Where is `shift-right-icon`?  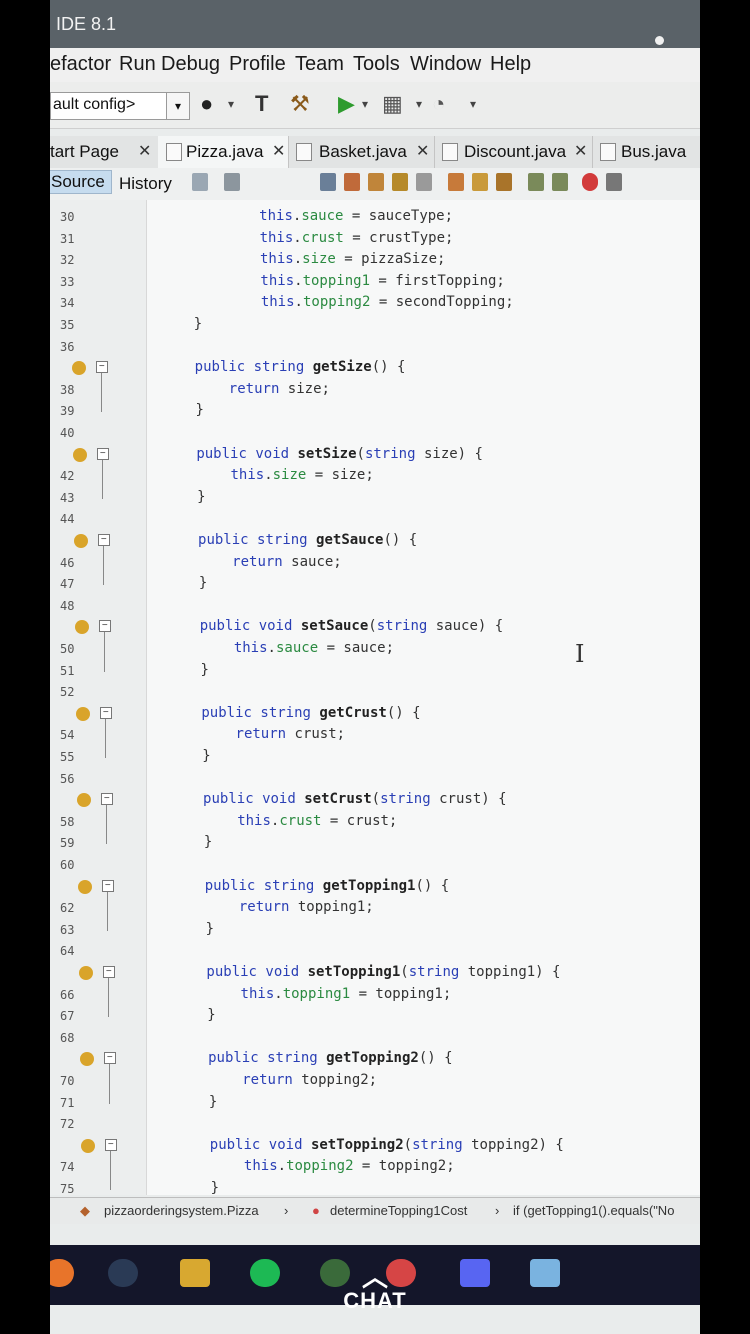 shift-right-icon is located at coordinates (560, 182).